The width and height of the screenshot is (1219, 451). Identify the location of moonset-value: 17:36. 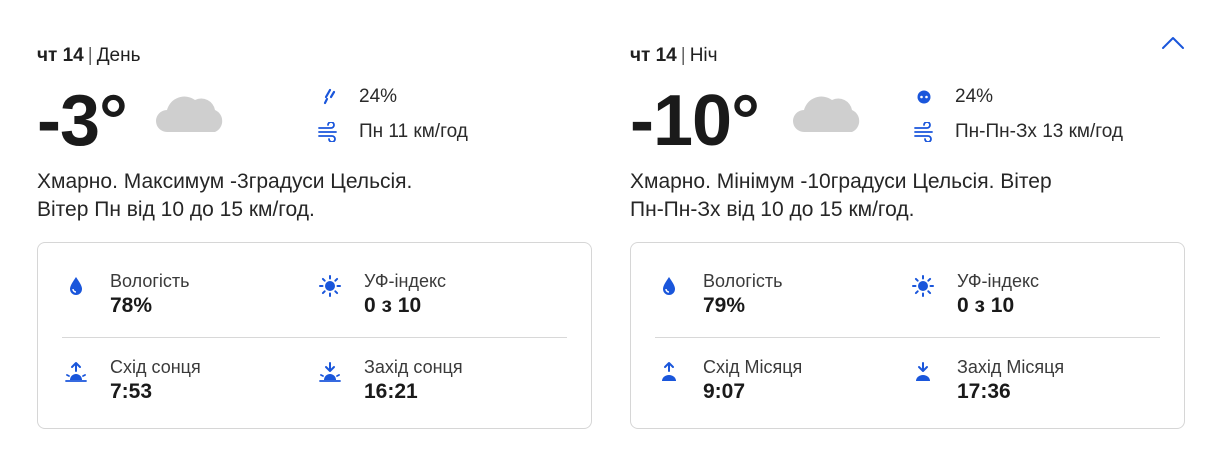
(984, 391).